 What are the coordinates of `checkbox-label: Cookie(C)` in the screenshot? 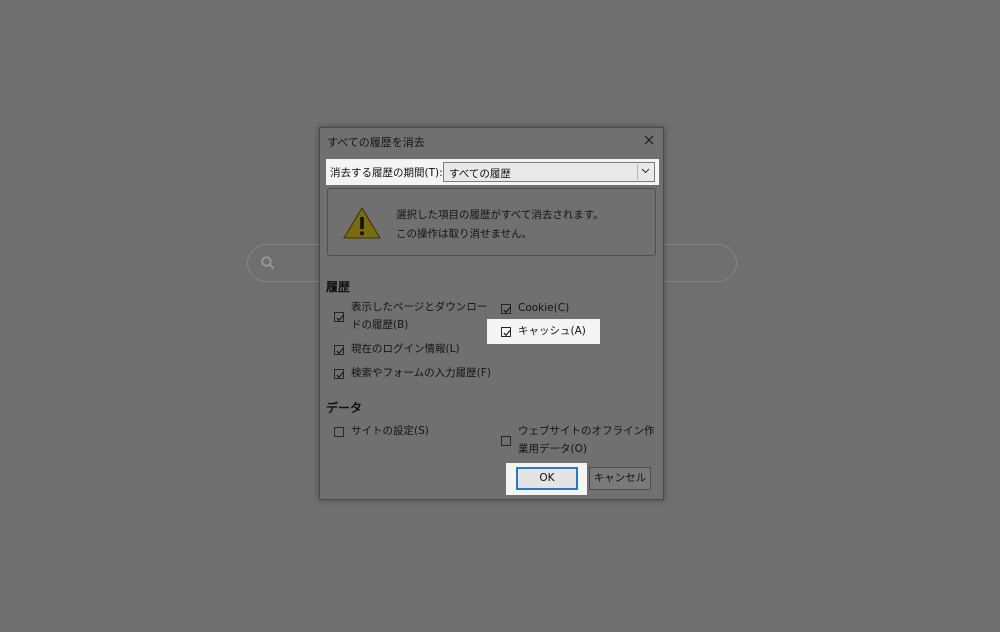 It's located at (544, 308).